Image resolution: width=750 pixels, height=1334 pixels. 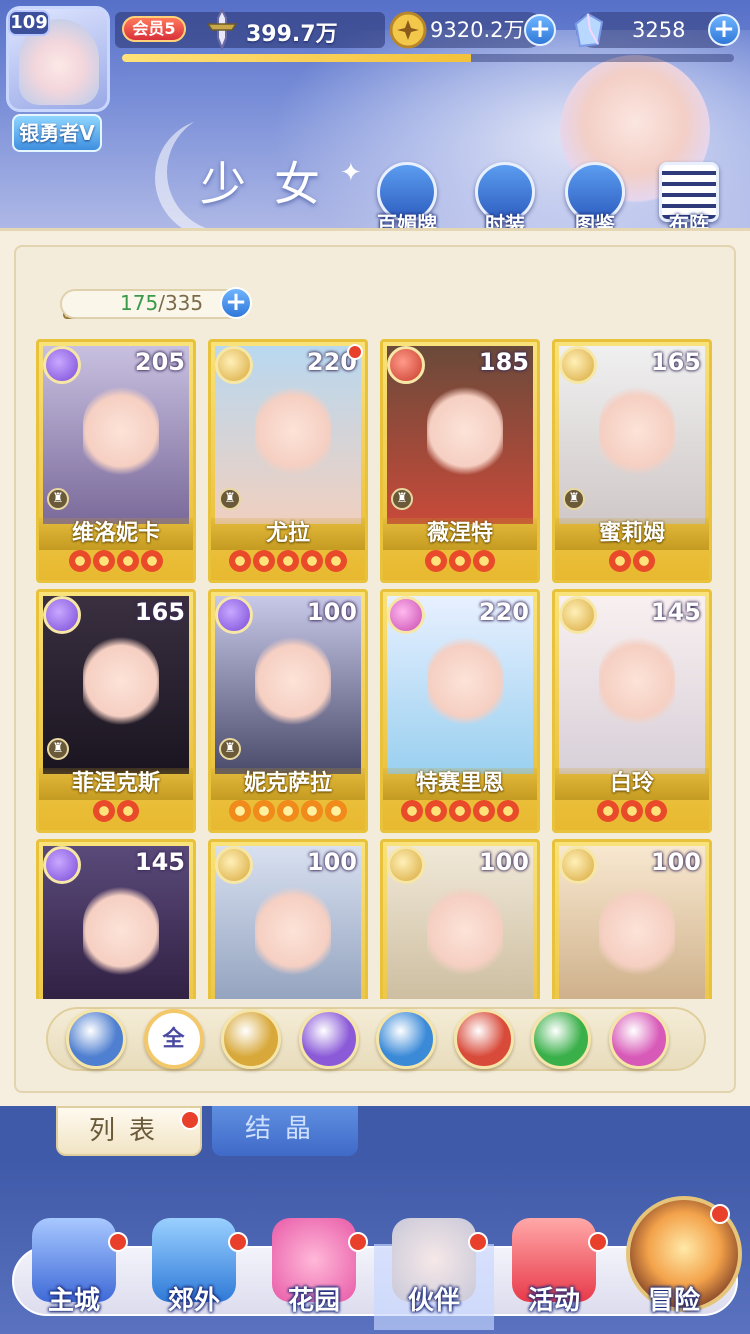 What do you see at coordinates (632, 784) in the screenshot?
I see `character-name: 白玲` at bounding box center [632, 784].